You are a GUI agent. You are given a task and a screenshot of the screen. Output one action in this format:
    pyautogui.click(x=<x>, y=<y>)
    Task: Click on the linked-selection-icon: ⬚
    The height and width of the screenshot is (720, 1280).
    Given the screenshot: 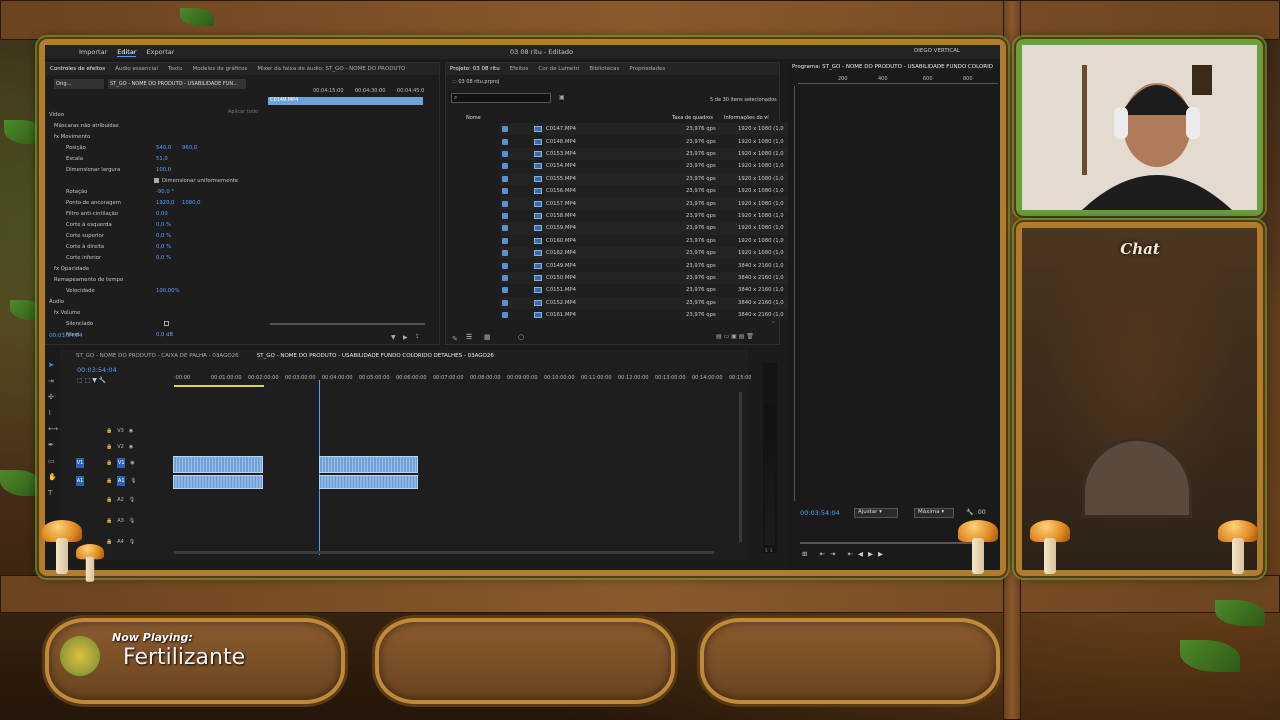 What is the action you would take?
    pyautogui.click(x=88, y=380)
    